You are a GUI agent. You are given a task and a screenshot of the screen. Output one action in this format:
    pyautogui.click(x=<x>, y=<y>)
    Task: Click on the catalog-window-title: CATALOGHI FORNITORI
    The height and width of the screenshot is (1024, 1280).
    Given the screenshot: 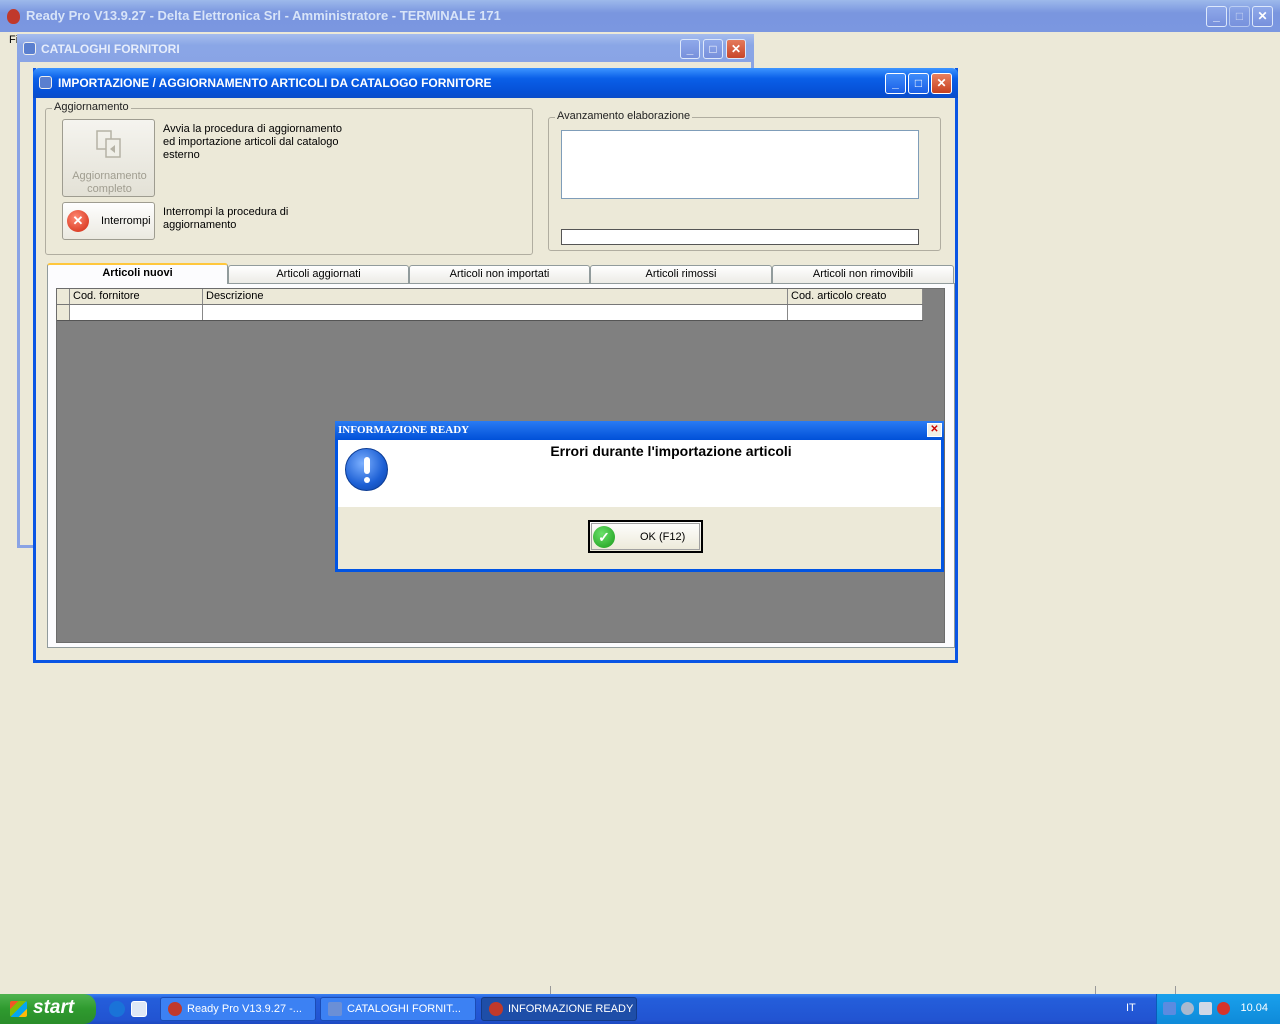 What is the action you would take?
    pyautogui.click(x=110, y=49)
    